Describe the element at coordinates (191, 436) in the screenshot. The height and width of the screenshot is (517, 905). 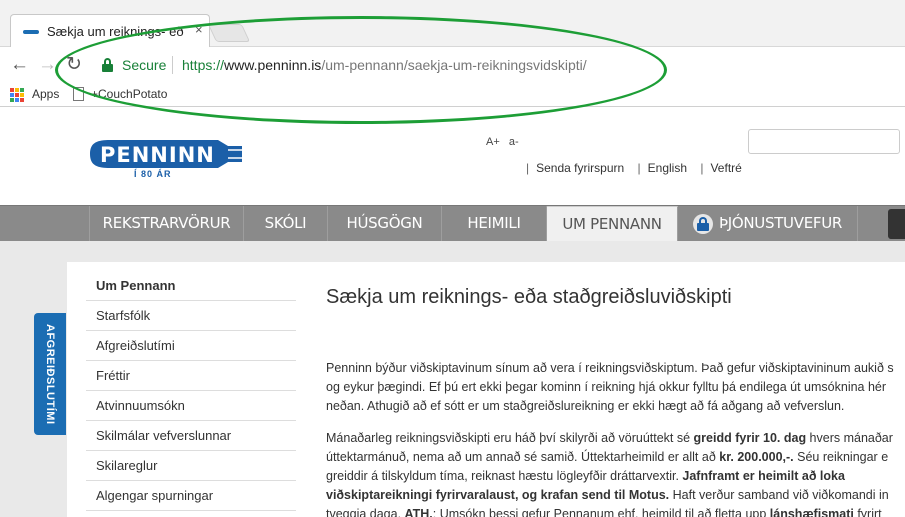
I see `sidebar-item-skilmalar: Skilmálar vefverslunnar` at that location.